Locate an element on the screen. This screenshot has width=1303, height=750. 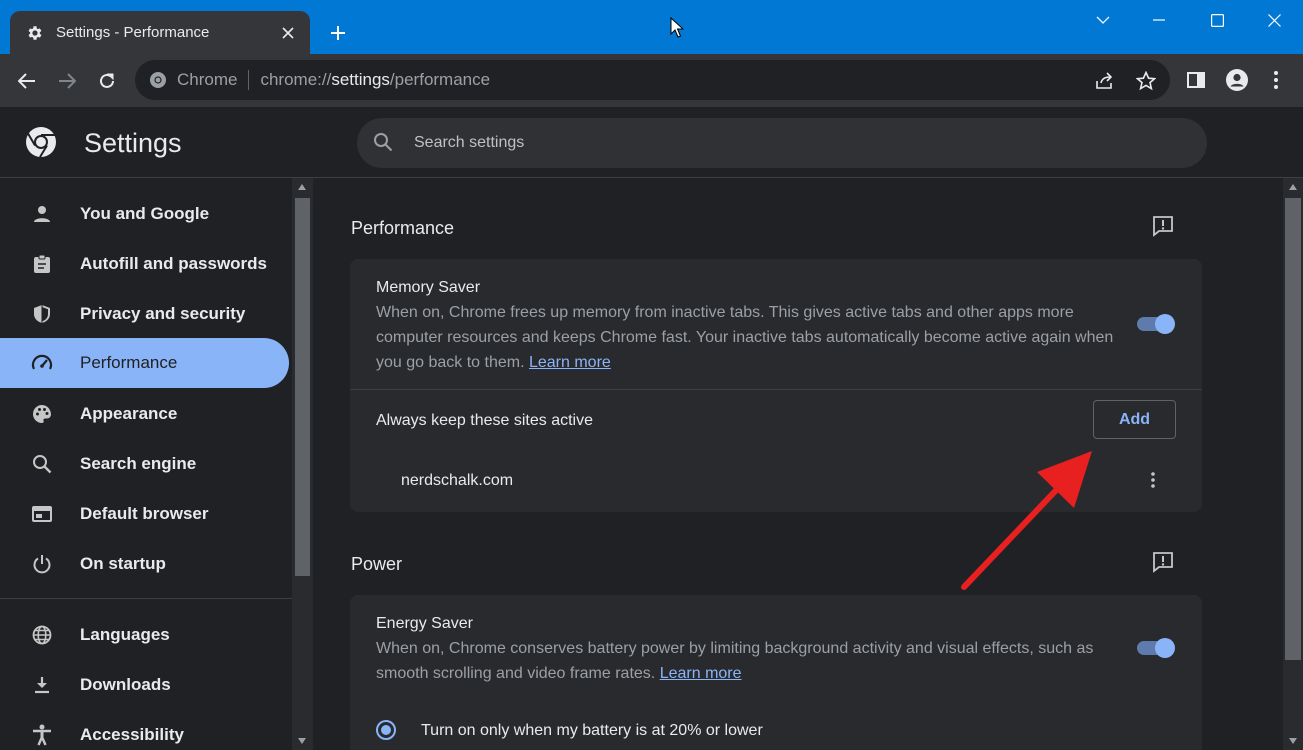
sidebar-item-on-startup: On startup is located at coordinates (144, 564).